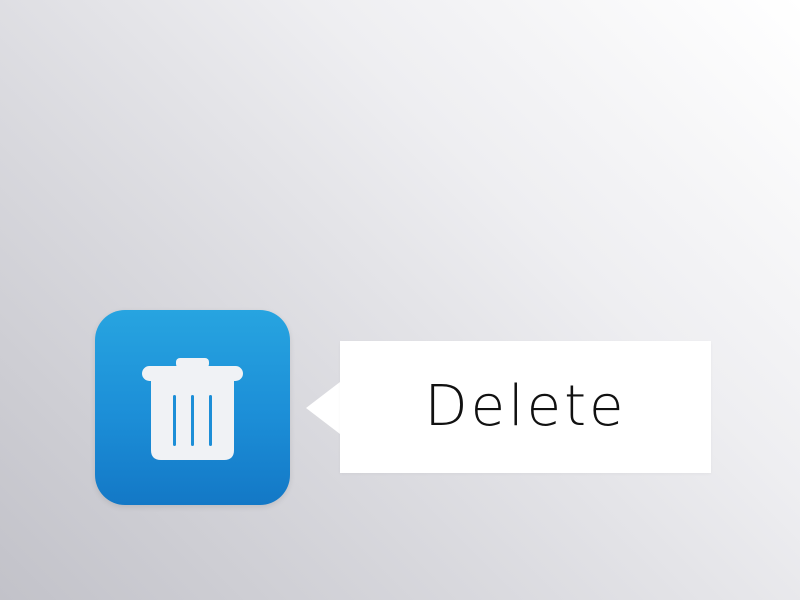 This screenshot has height=600, width=800. I want to click on tooltip-pointer, so click(323, 408).